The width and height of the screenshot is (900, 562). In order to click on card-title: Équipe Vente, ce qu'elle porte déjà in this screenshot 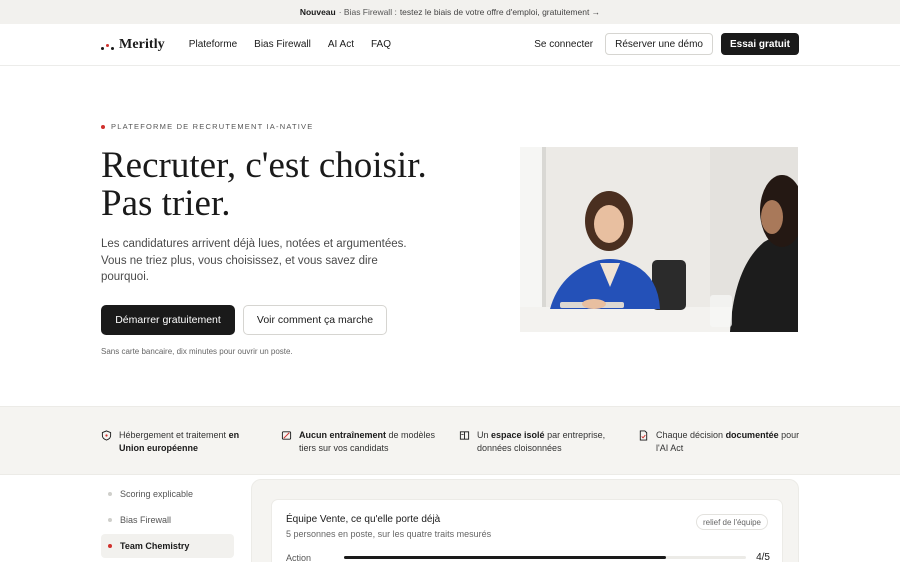, I will do `click(363, 519)`.